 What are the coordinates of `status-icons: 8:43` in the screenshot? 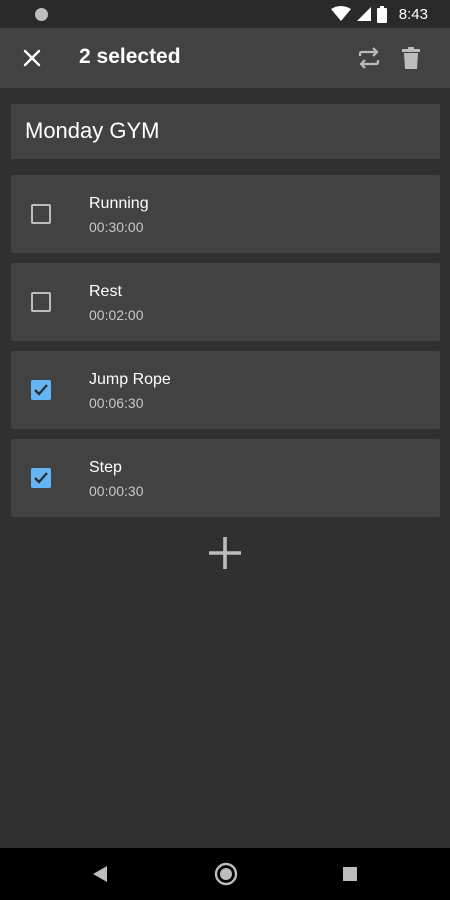 It's located at (379, 14).